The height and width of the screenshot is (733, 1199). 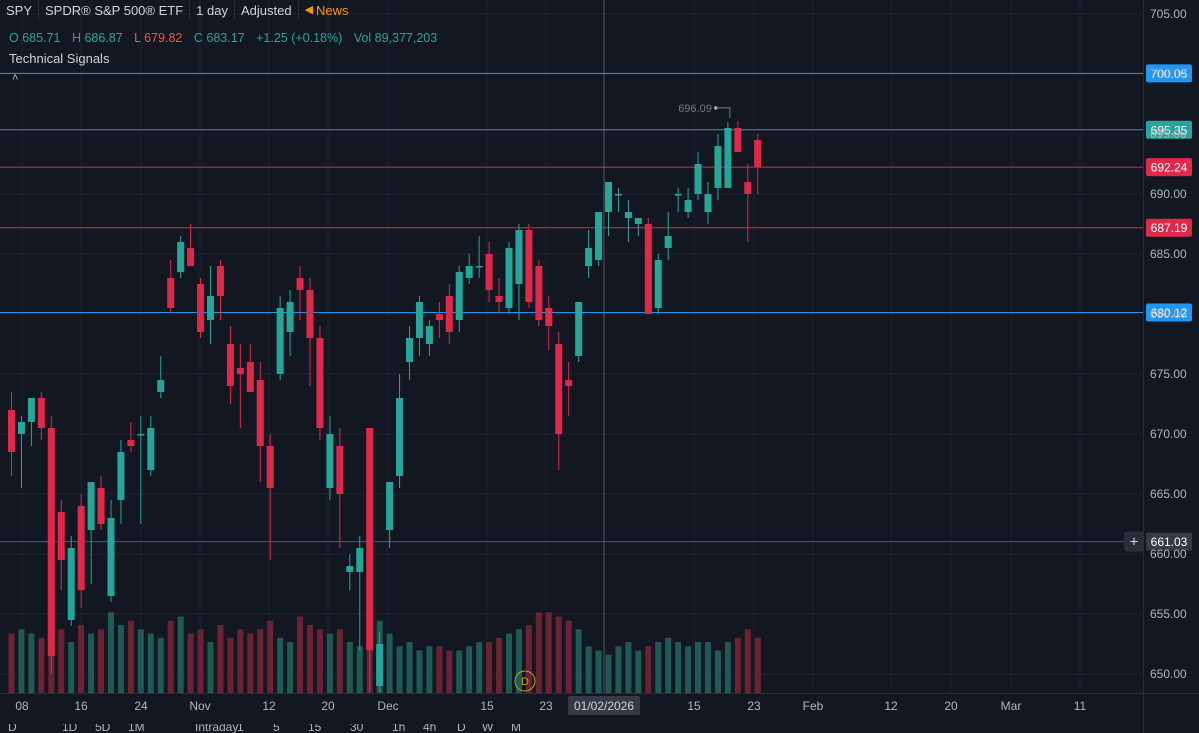 What do you see at coordinates (276, 728) in the screenshot?
I see `toolbar-range-6: 5` at bounding box center [276, 728].